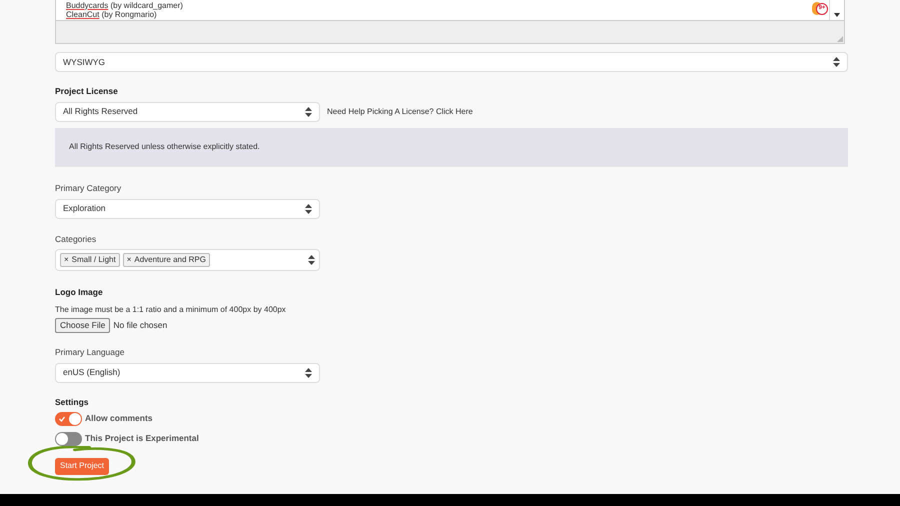 This screenshot has height=506, width=900. Describe the element at coordinates (87, 91) in the screenshot. I see `field-label: Project License` at that location.